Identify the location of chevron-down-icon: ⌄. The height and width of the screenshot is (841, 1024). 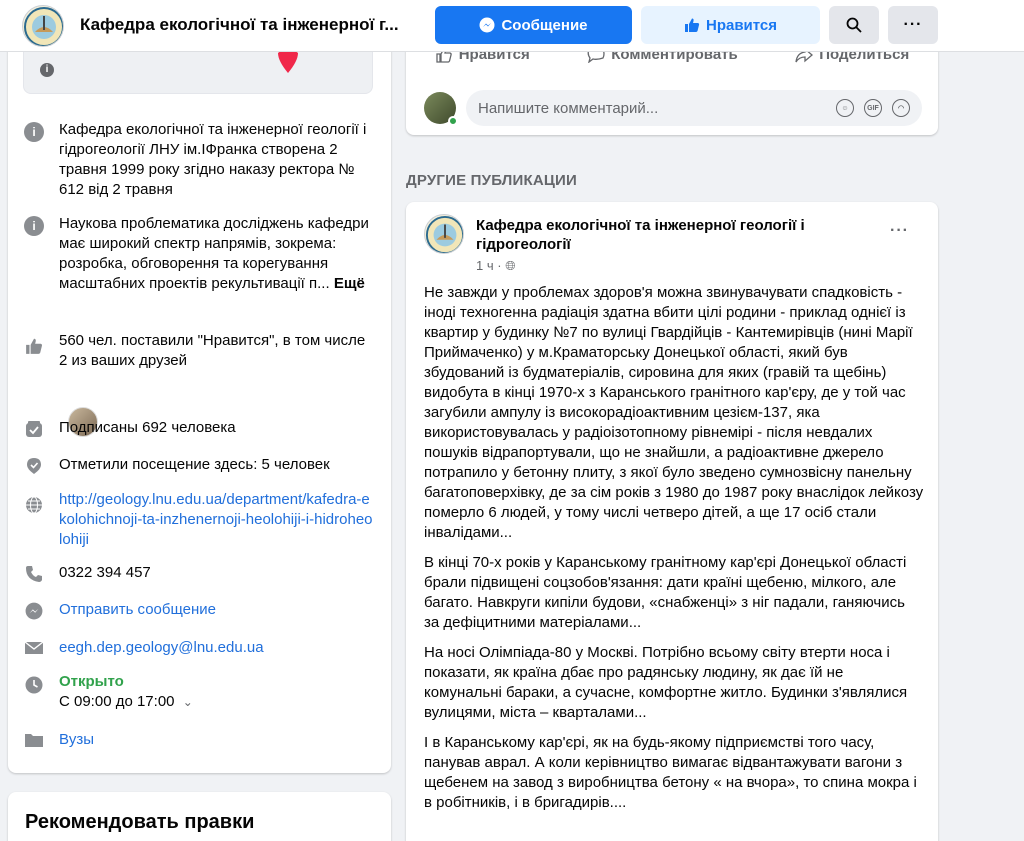
(187, 702).